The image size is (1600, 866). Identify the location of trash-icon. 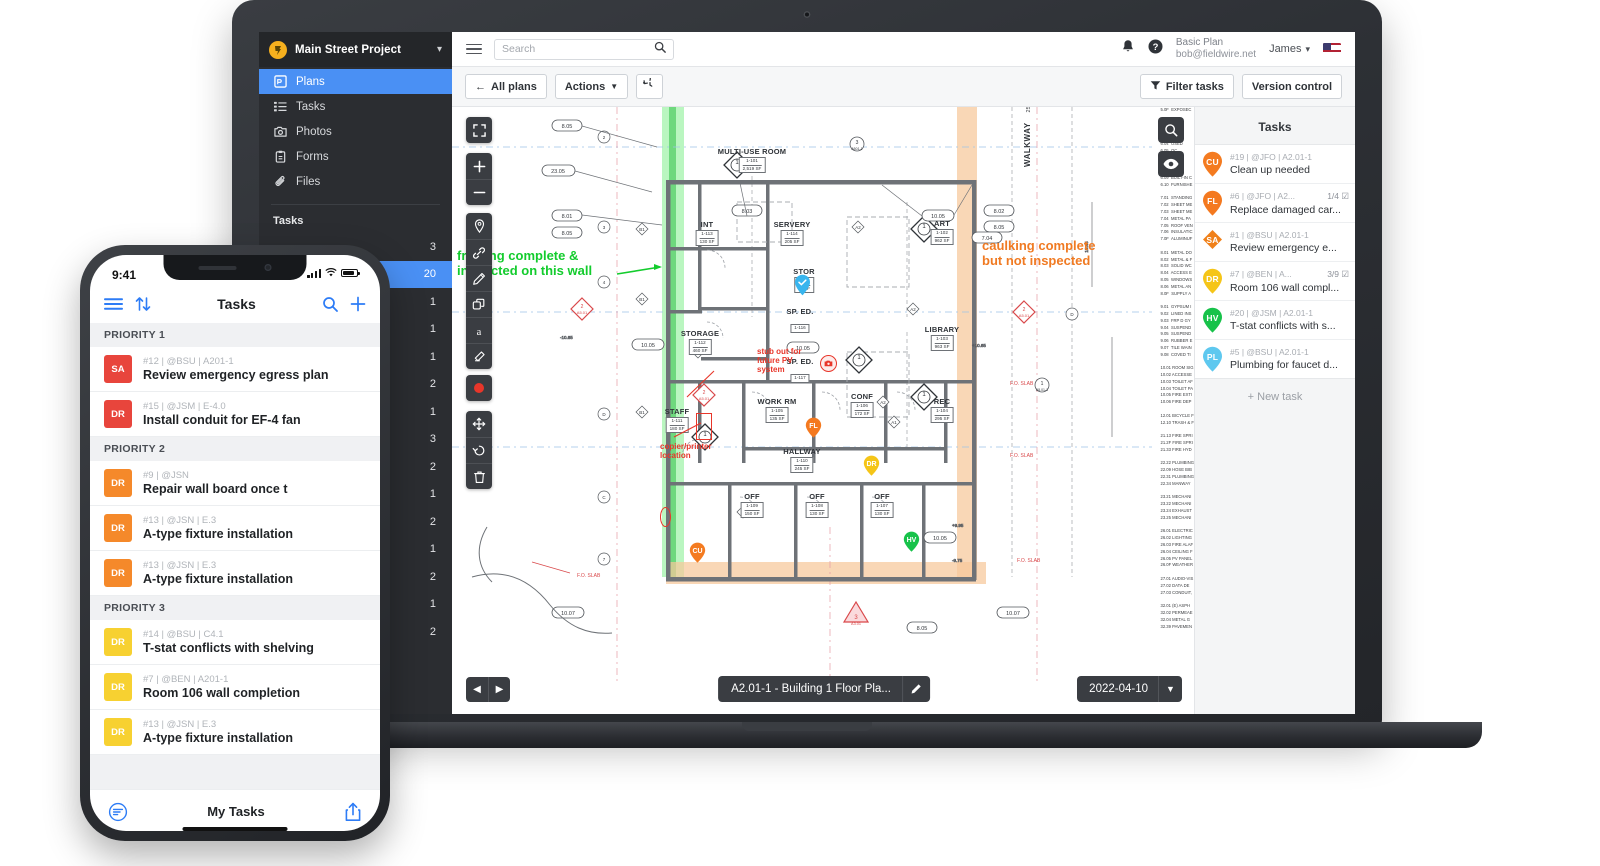
(479, 476).